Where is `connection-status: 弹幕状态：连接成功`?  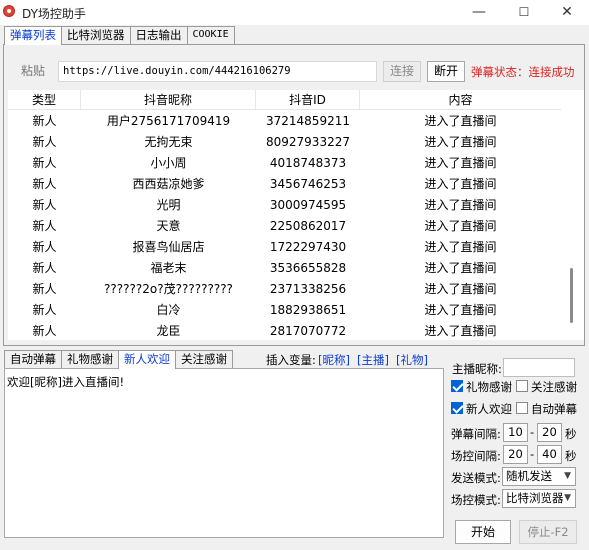
connection-status: 弹幕状态：连接成功 is located at coordinates (523, 72).